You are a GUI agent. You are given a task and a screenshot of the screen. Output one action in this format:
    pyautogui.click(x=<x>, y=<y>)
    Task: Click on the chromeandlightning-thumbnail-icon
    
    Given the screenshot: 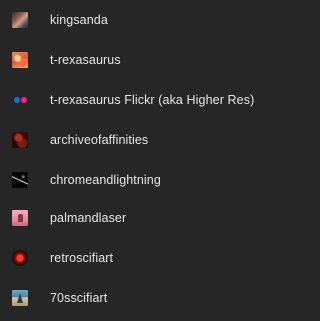 What is the action you would take?
    pyautogui.click(x=20, y=180)
    